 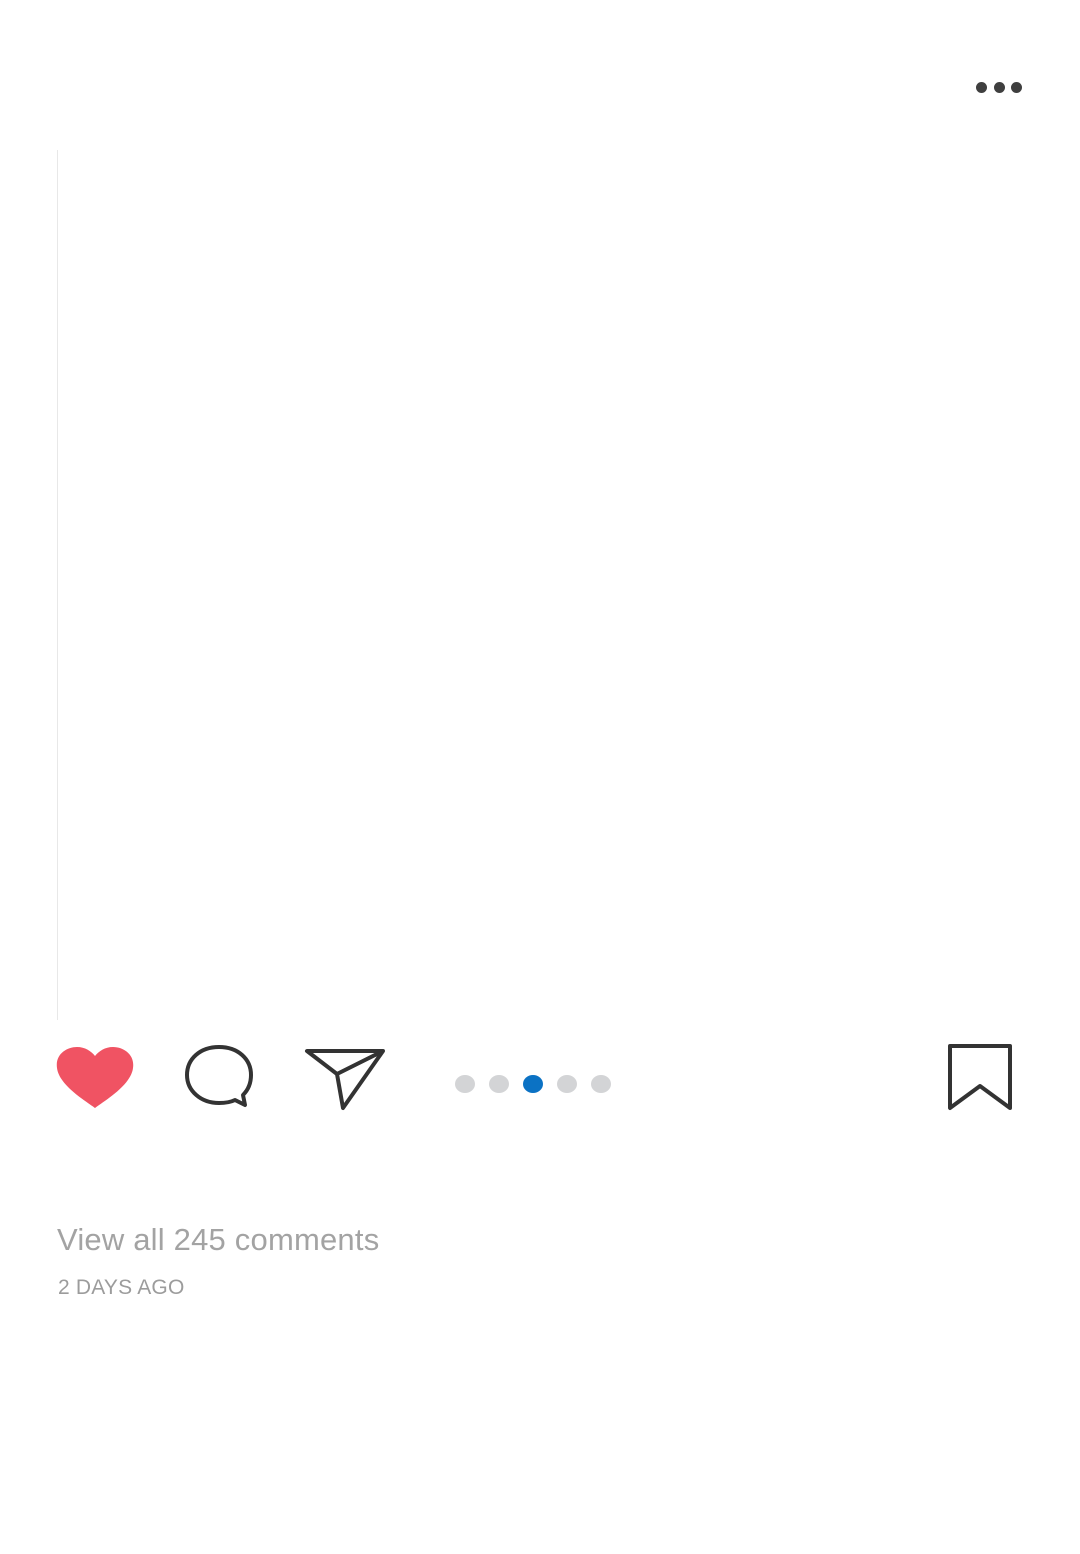 I want to click on comment-button, so click(x=219, y=1077).